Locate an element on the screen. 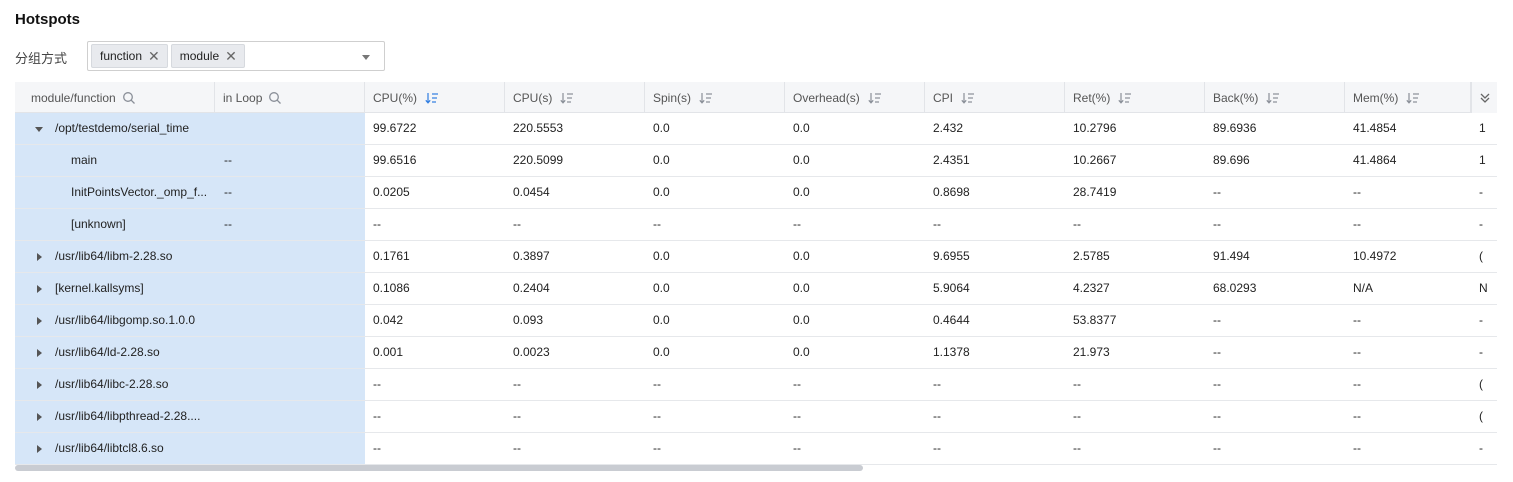  cell-ret: 10.2667 is located at coordinates (1095, 160).